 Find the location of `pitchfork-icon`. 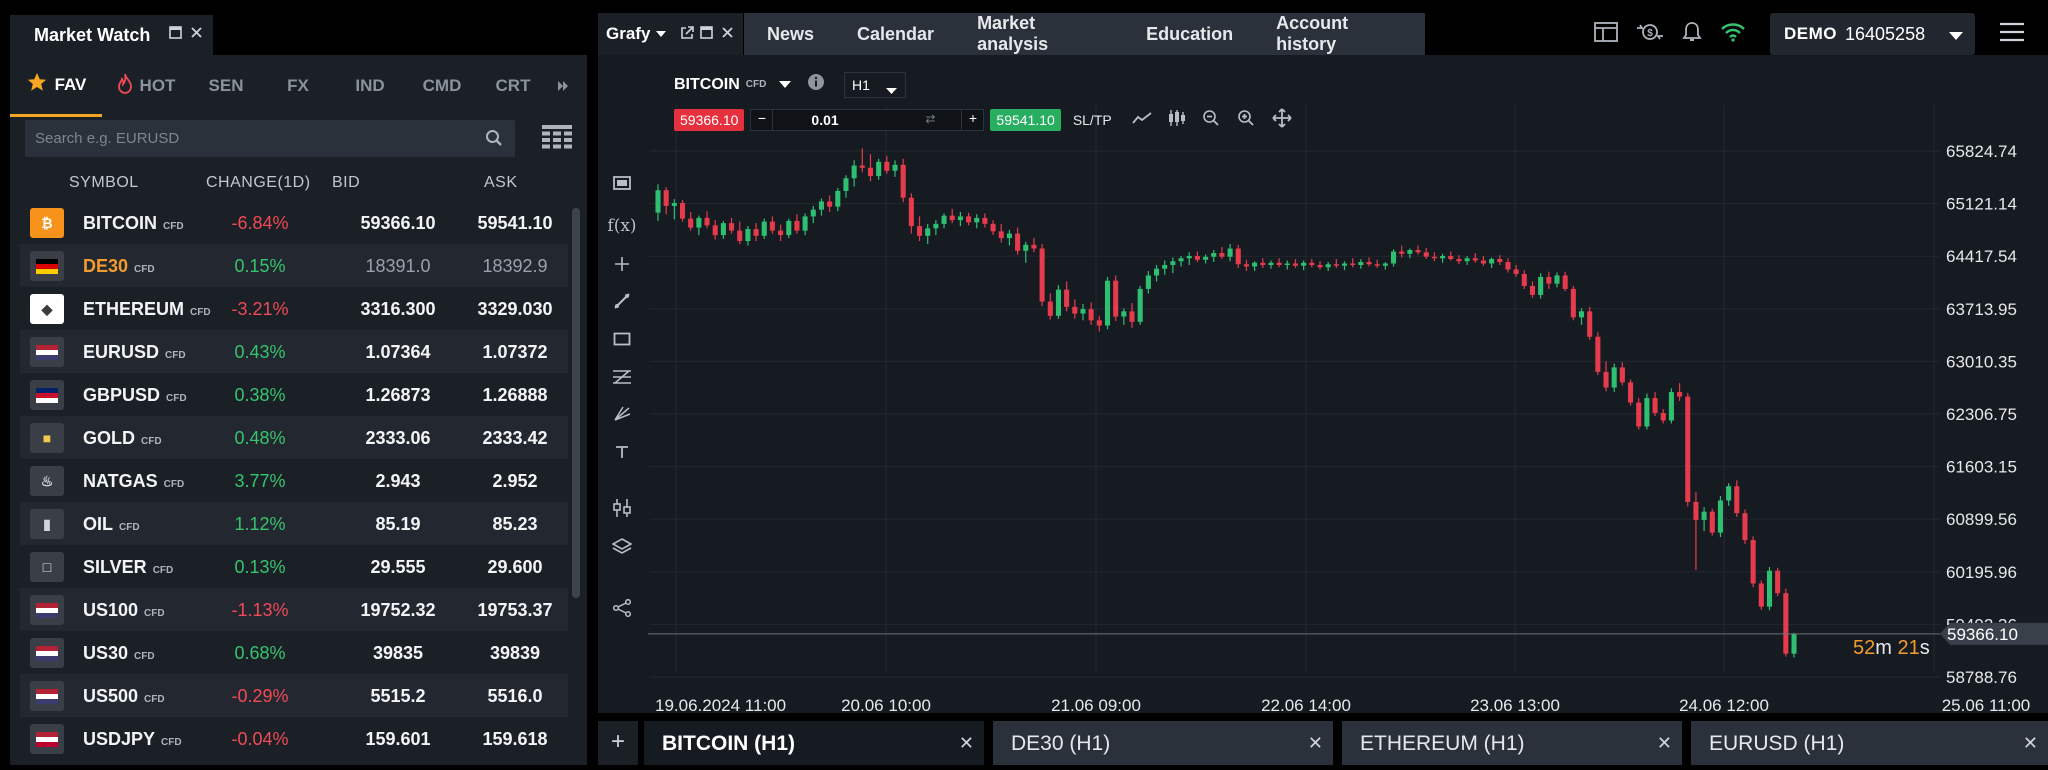

pitchfork-icon is located at coordinates (622, 414).